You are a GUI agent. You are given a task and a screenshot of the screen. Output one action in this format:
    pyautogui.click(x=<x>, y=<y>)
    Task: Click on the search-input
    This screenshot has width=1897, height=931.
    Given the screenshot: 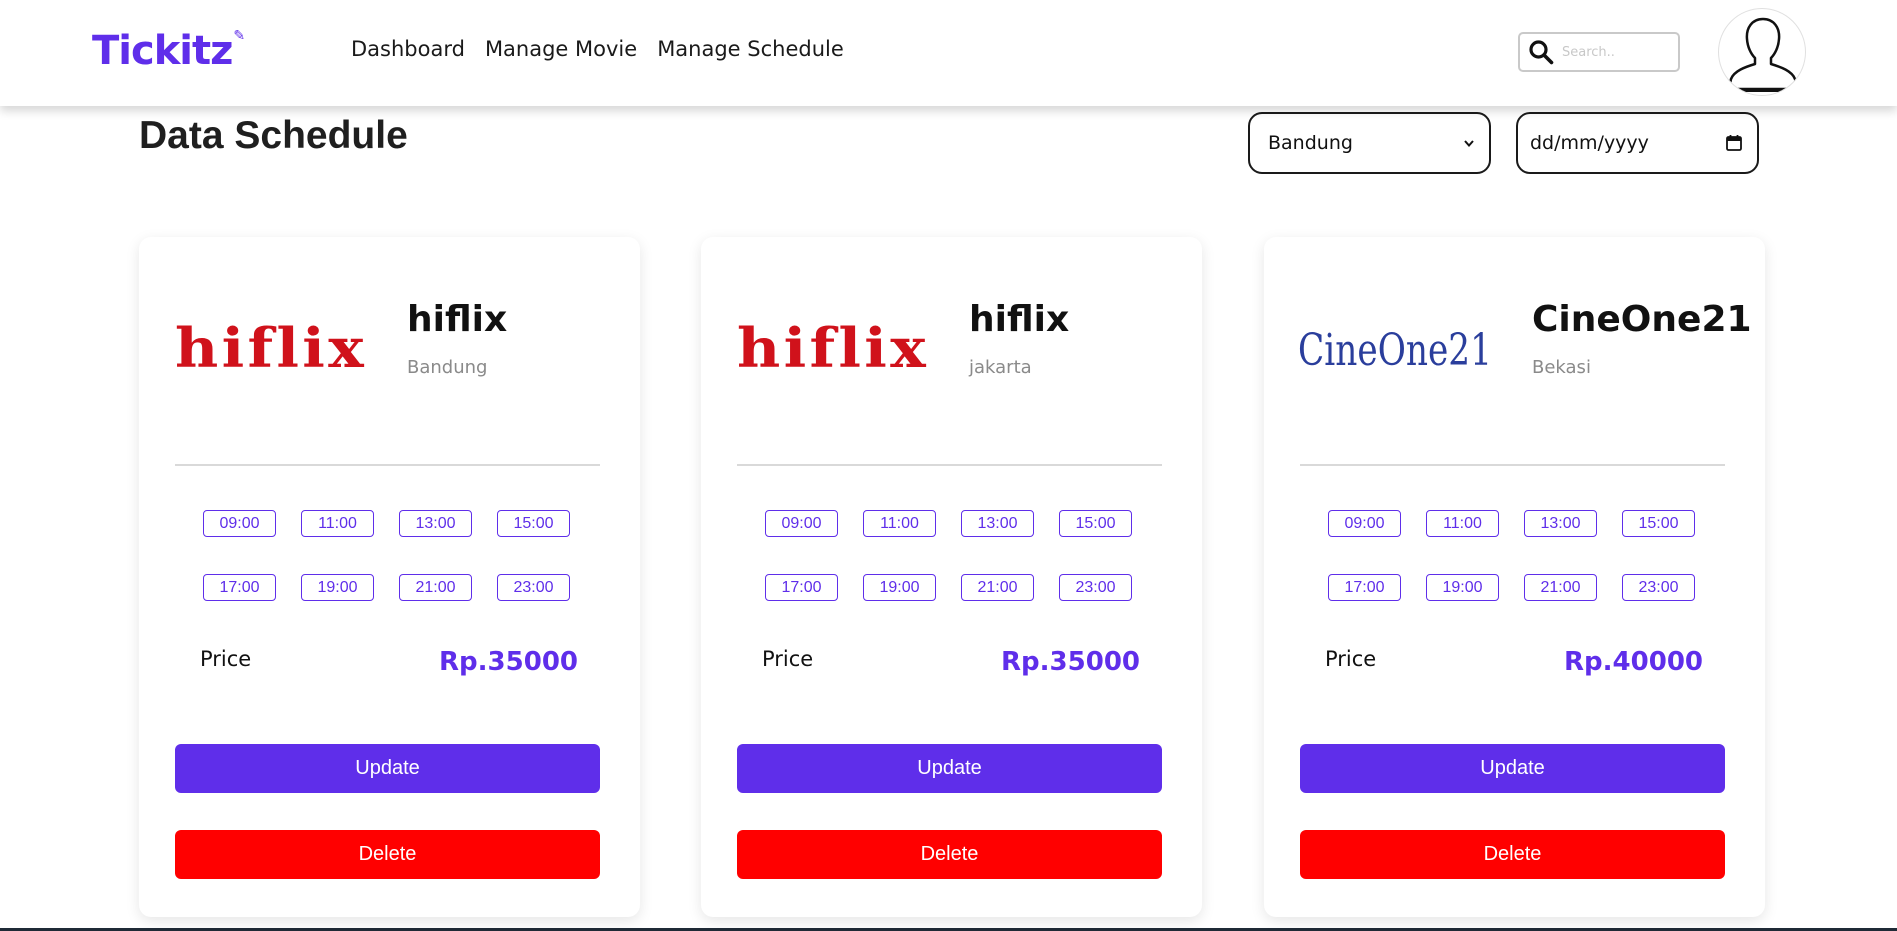 What is the action you would take?
    pyautogui.click(x=1617, y=52)
    